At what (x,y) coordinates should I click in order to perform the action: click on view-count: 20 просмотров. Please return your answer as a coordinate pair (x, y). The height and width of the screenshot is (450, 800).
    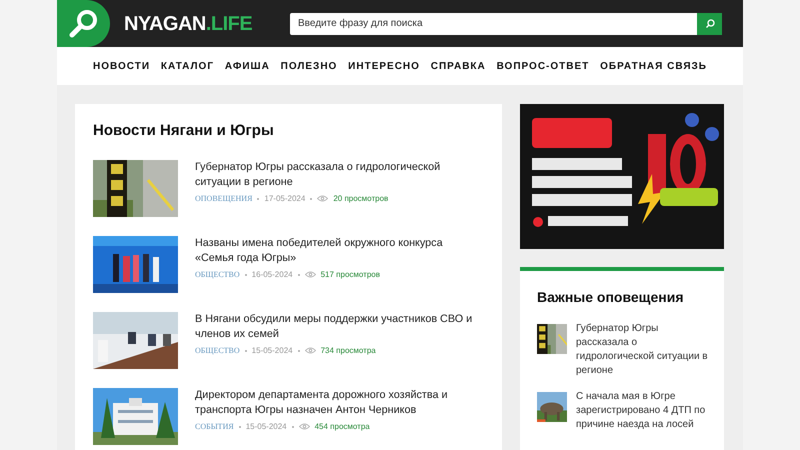
    Looking at the image, I should click on (360, 198).